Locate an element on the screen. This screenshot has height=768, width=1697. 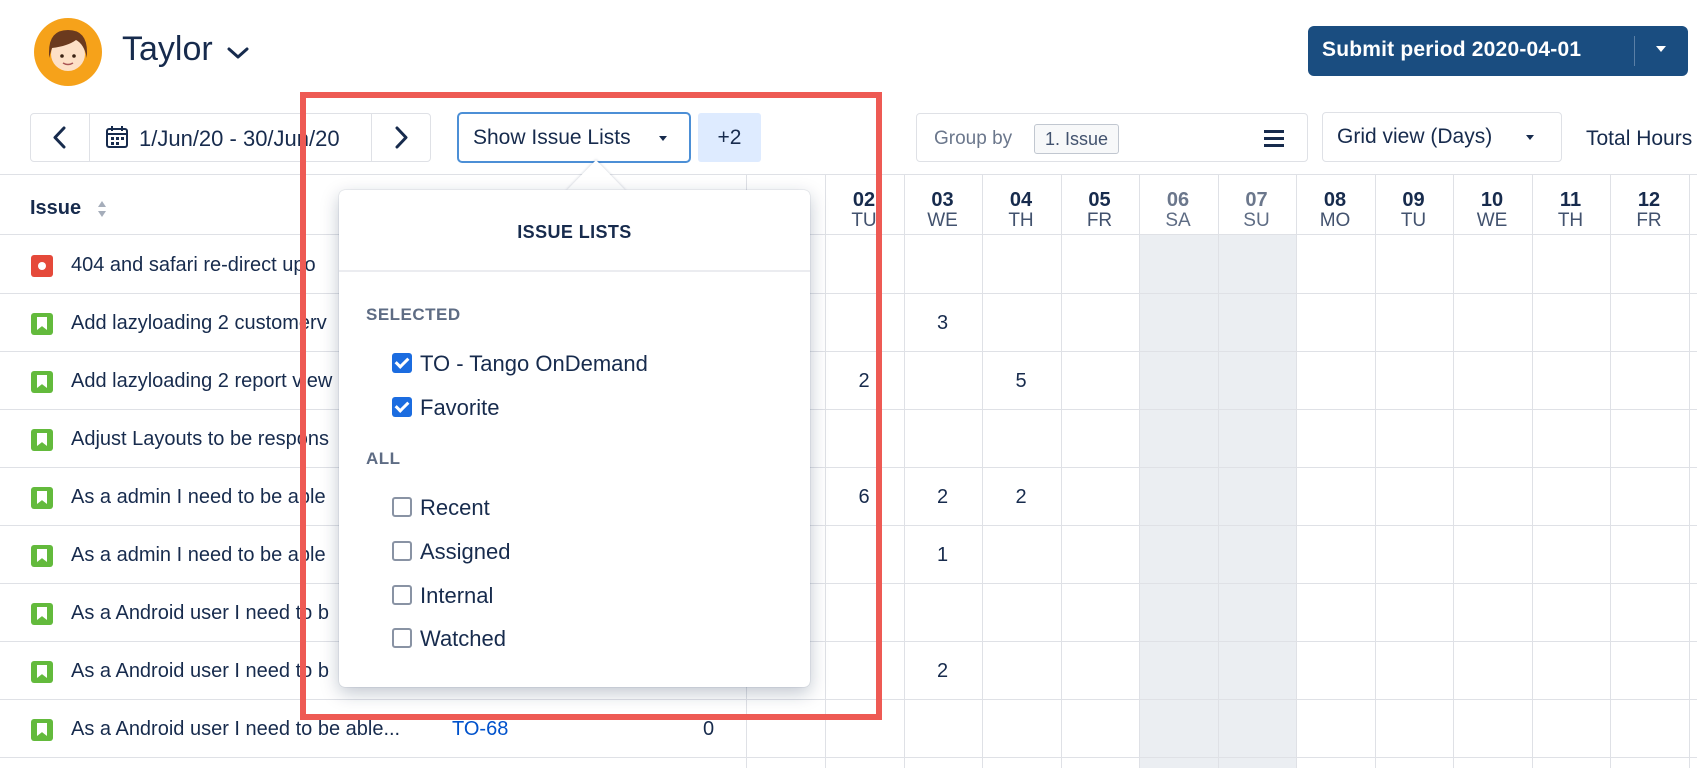
issue-title: Add lazyloading 2 customerv is located at coordinates (199, 323).